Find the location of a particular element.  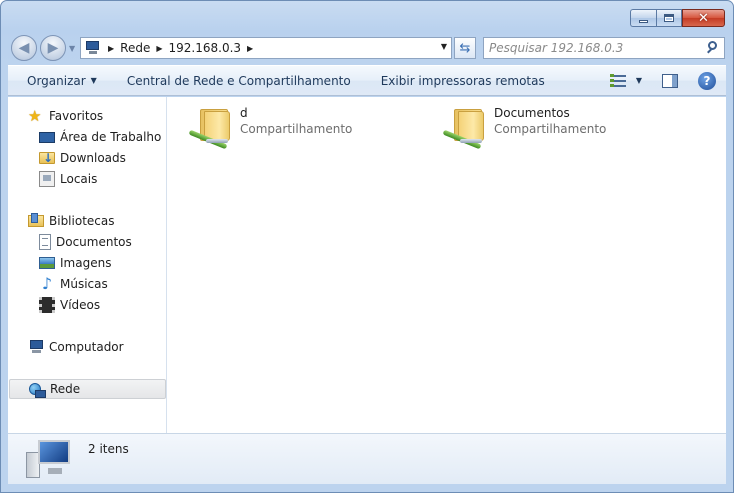

nav-desktop: Área de Trabalho is located at coordinates (84, 137).